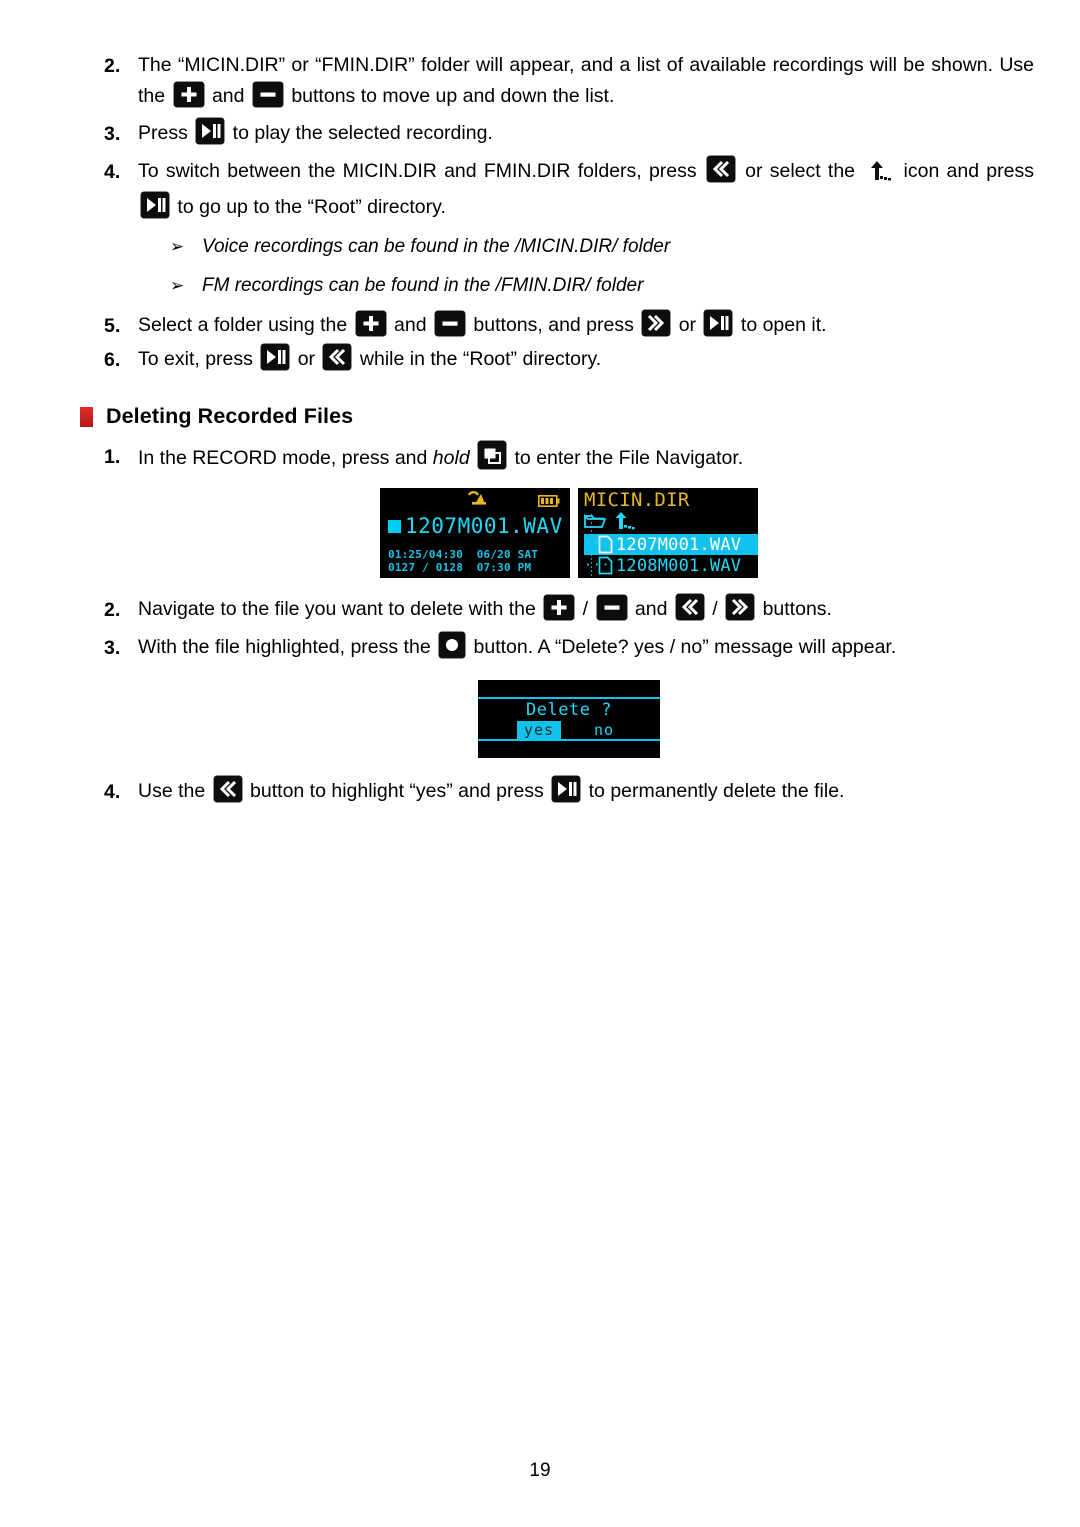 Image resolution: width=1080 pixels, height=1527 pixels. What do you see at coordinates (800, 171) in the screenshot?
I see `step-text-segment: or select the` at bounding box center [800, 171].